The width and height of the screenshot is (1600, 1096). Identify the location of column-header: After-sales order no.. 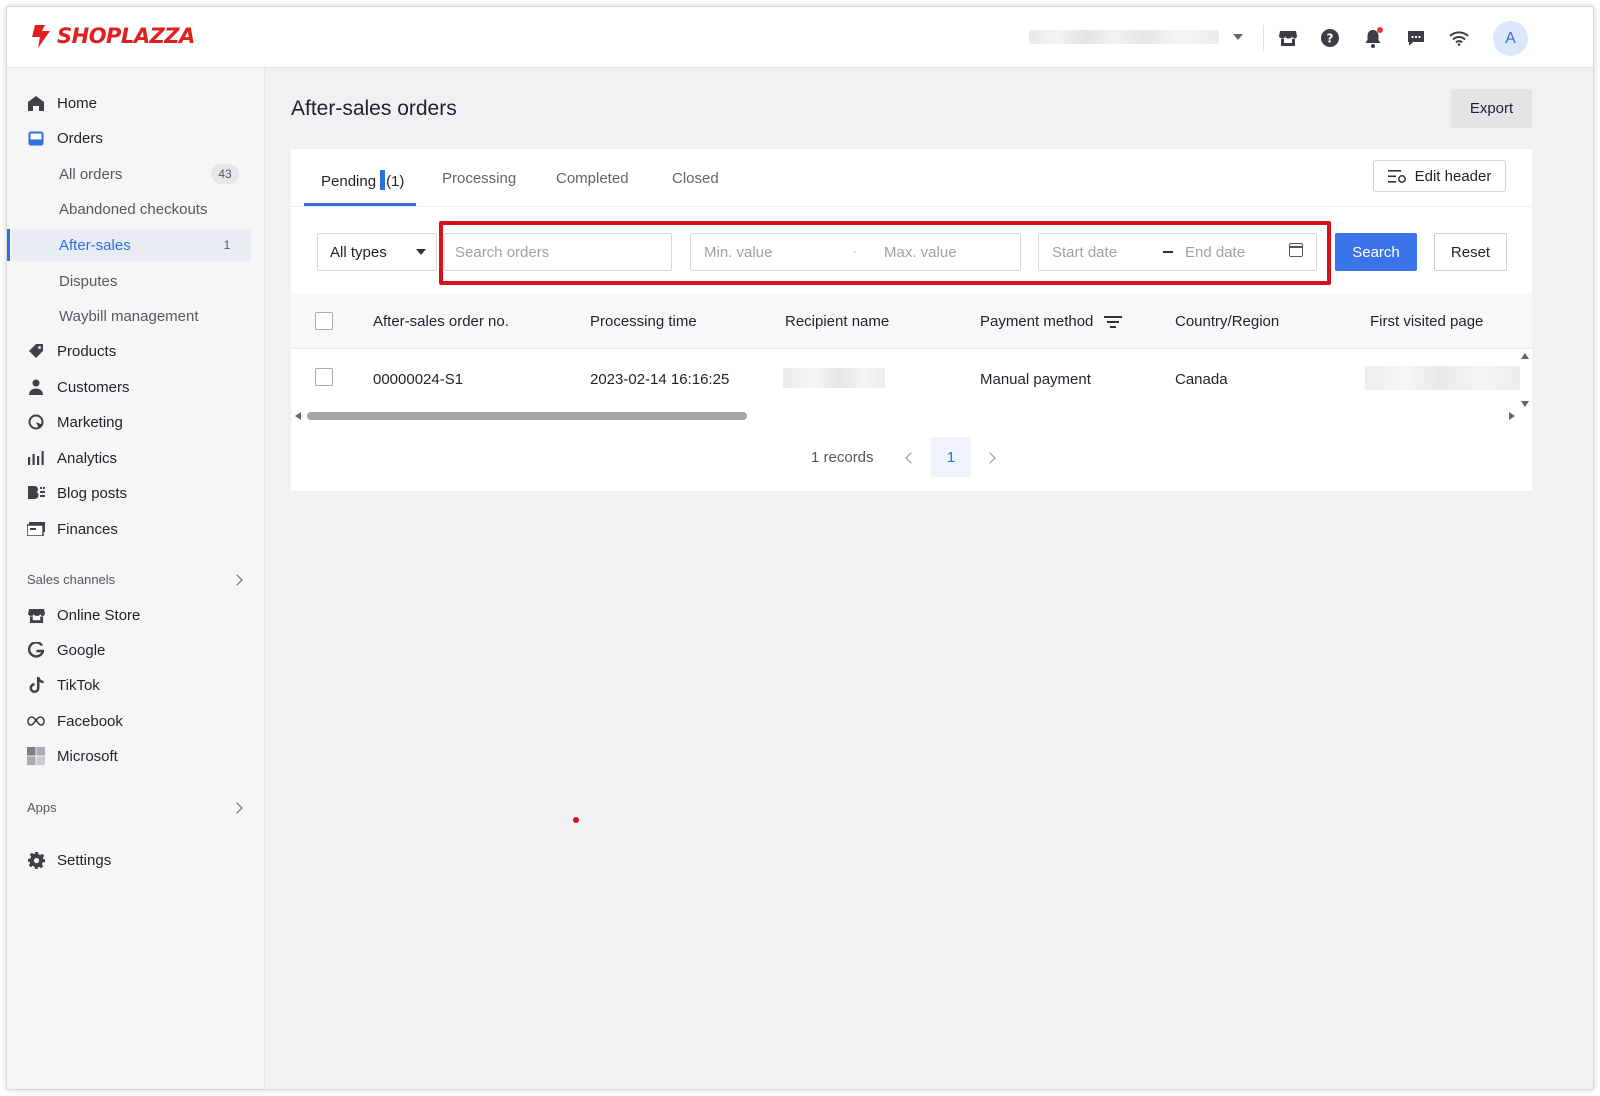
(441, 321).